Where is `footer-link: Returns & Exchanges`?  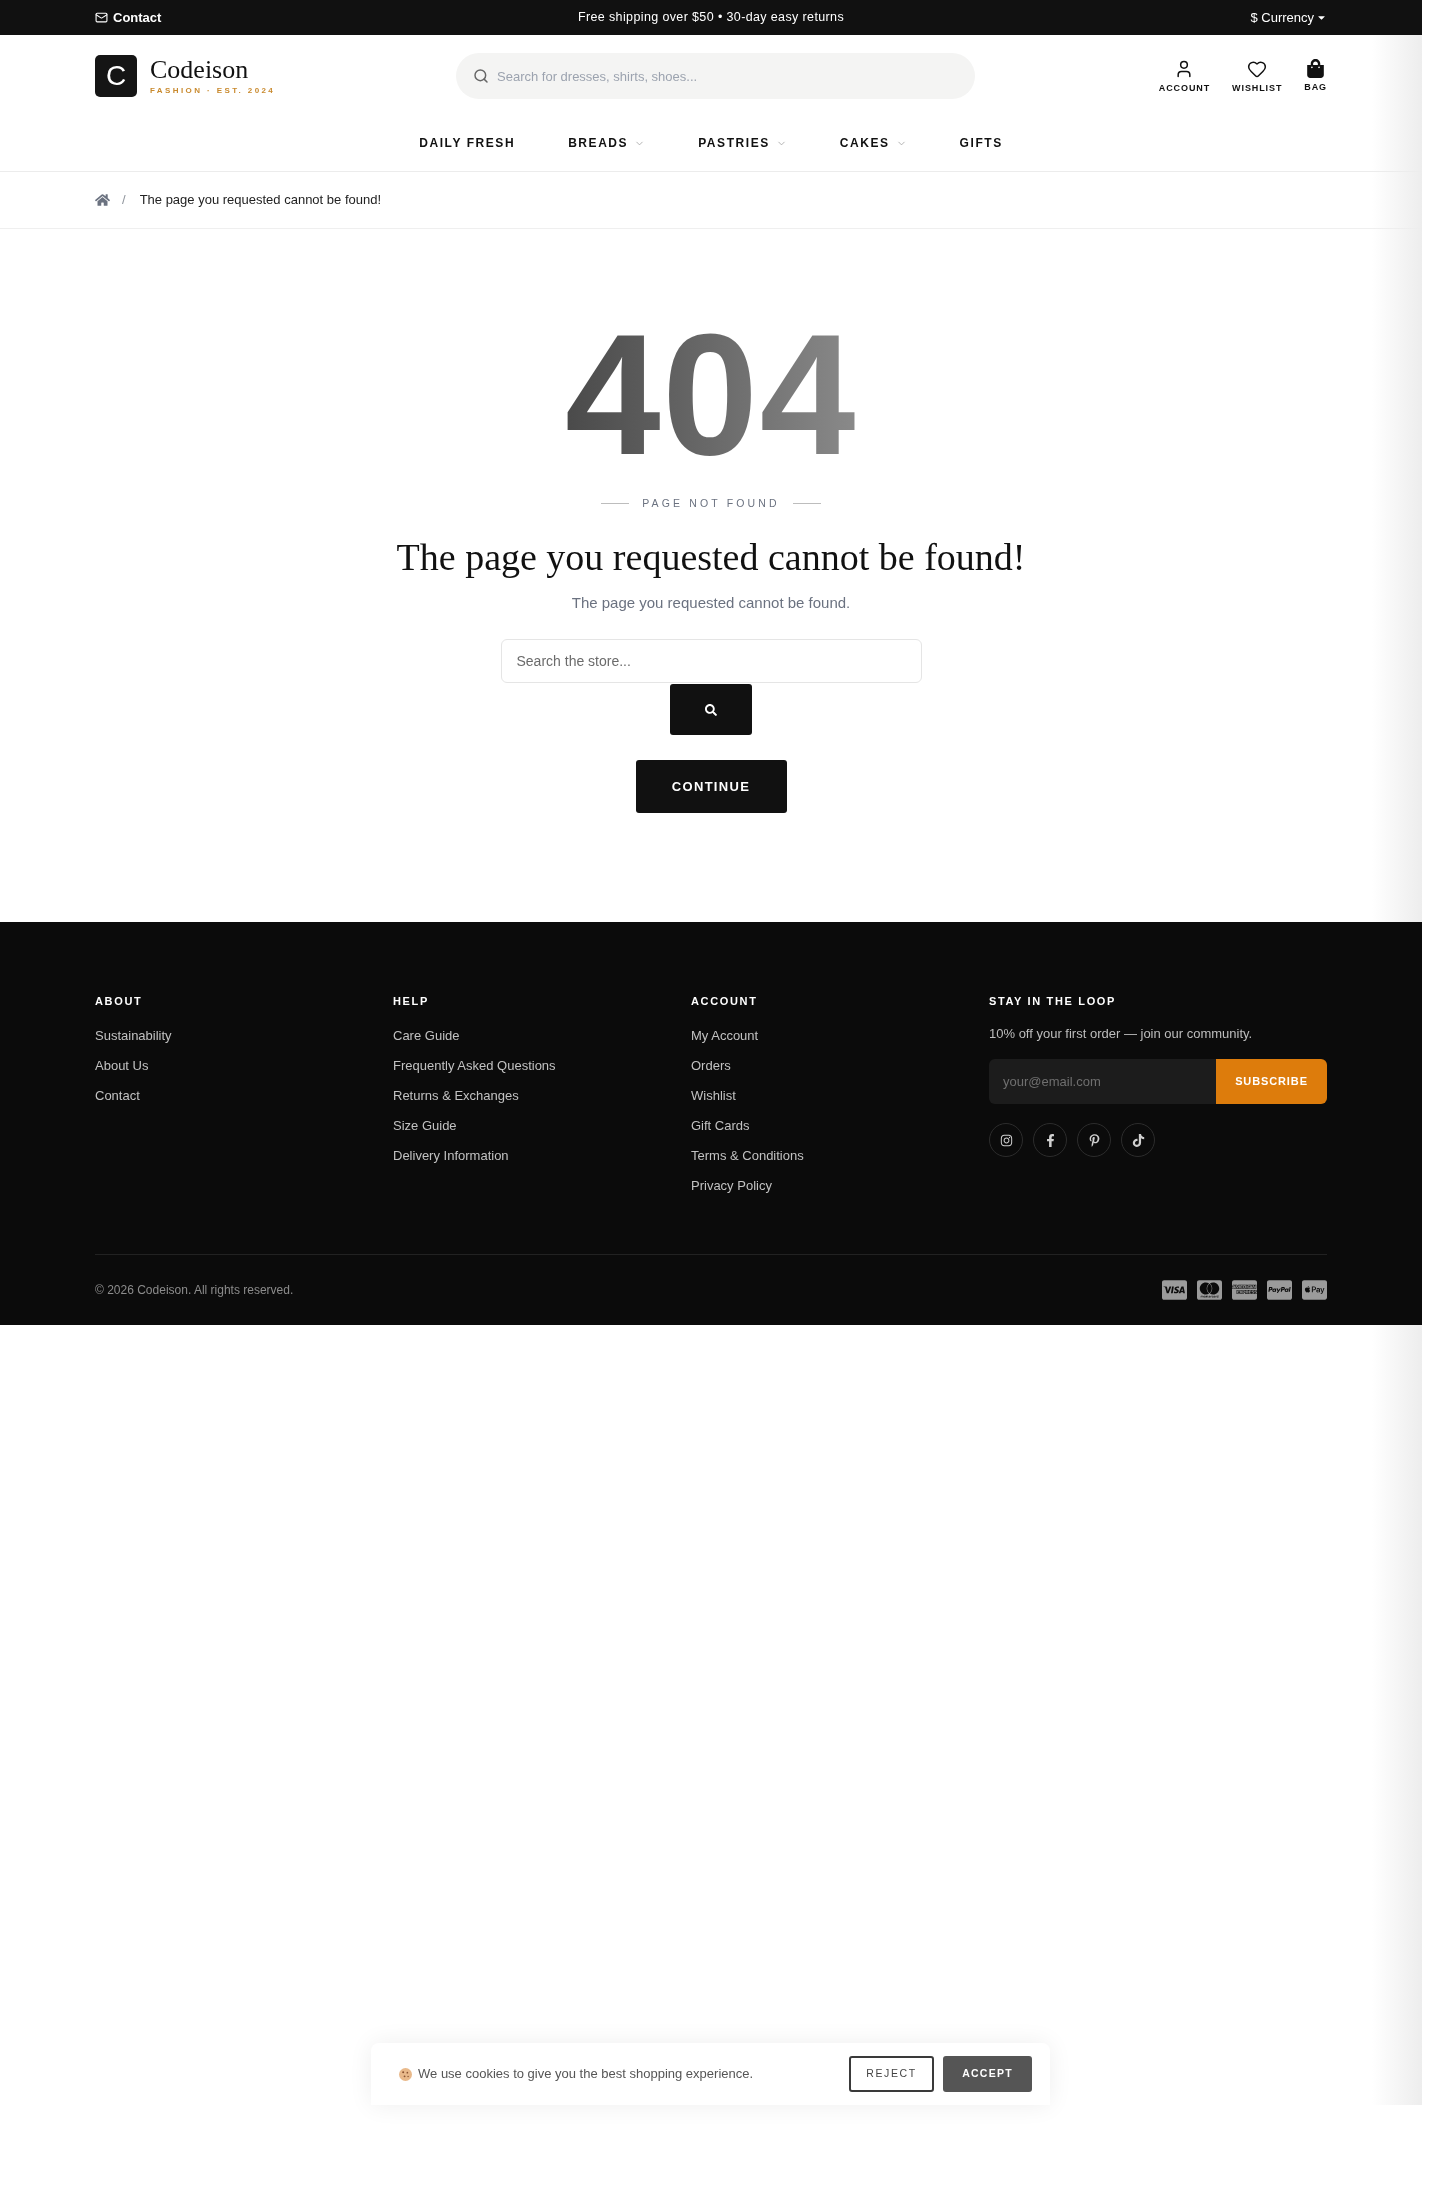 footer-link: Returns & Exchanges is located at coordinates (456, 1096).